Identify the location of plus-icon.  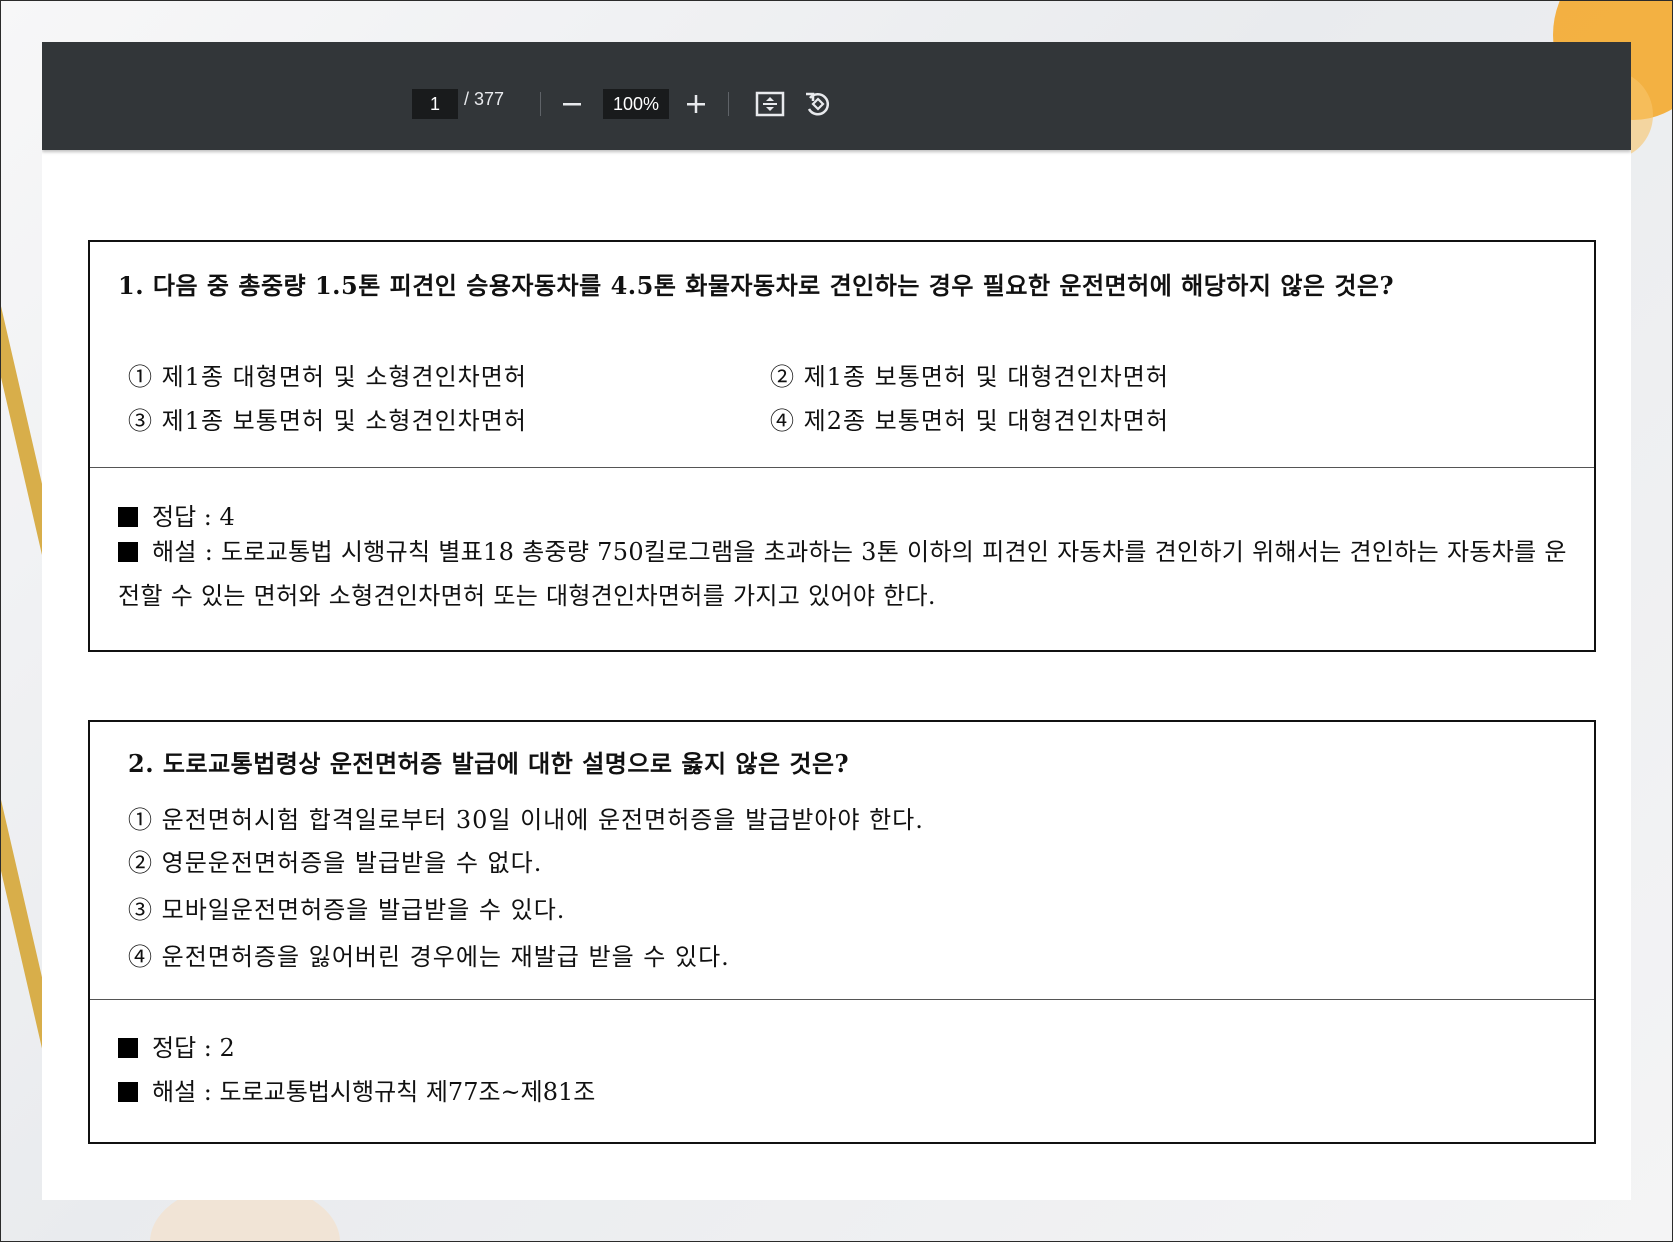
(696, 104).